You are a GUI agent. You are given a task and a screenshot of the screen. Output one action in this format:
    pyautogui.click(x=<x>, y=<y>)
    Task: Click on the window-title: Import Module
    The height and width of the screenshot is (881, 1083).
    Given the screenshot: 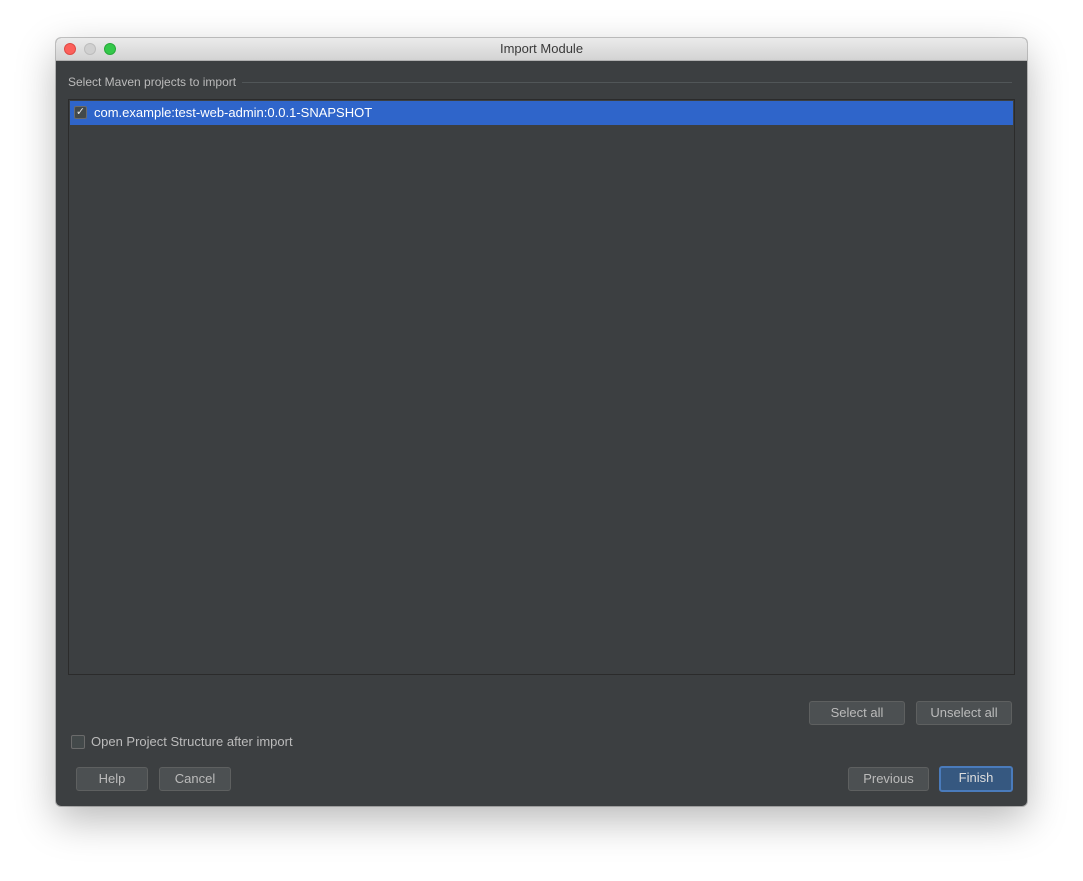 What is the action you would take?
    pyautogui.click(x=541, y=48)
    